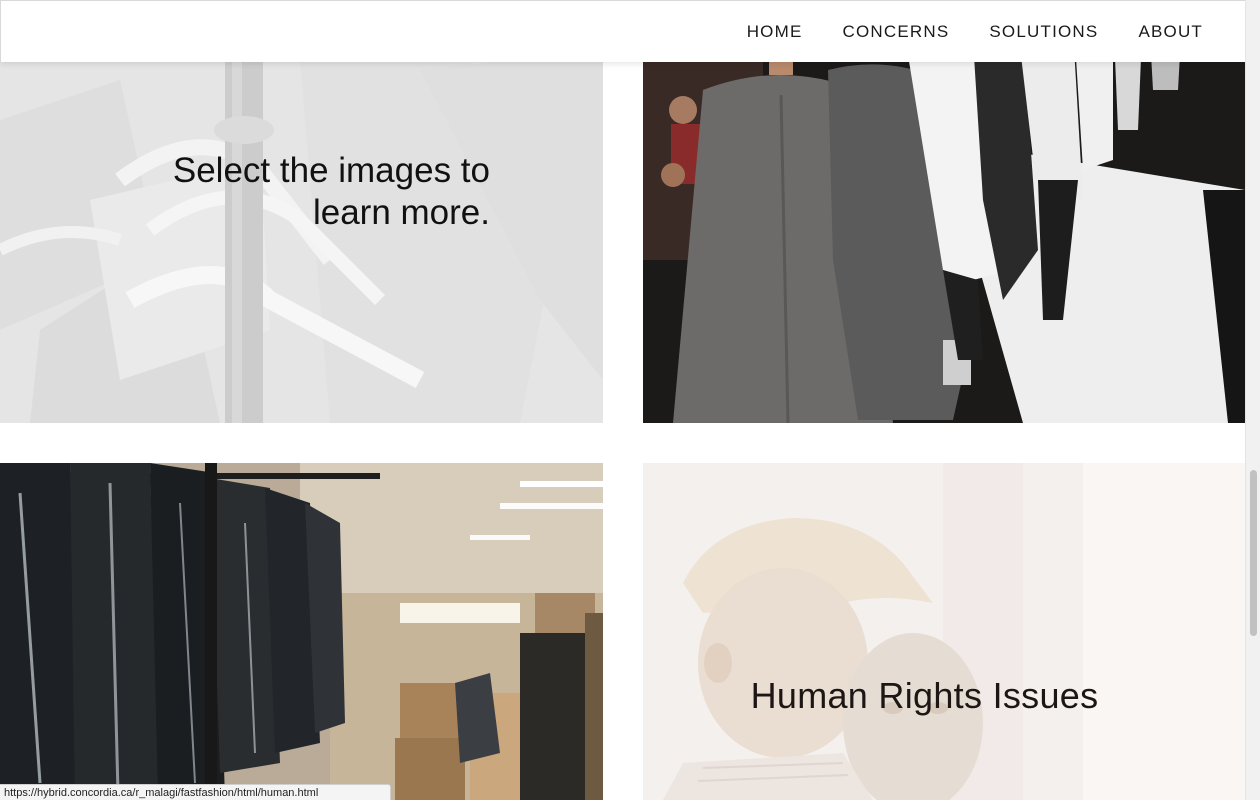 The width and height of the screenshot is (1260, 800). What do you see at coordinates (1043, 32) in the screenshot?
I see `nav-solutions-link: SOLUTIONS` at bounding box center [1043, 32].